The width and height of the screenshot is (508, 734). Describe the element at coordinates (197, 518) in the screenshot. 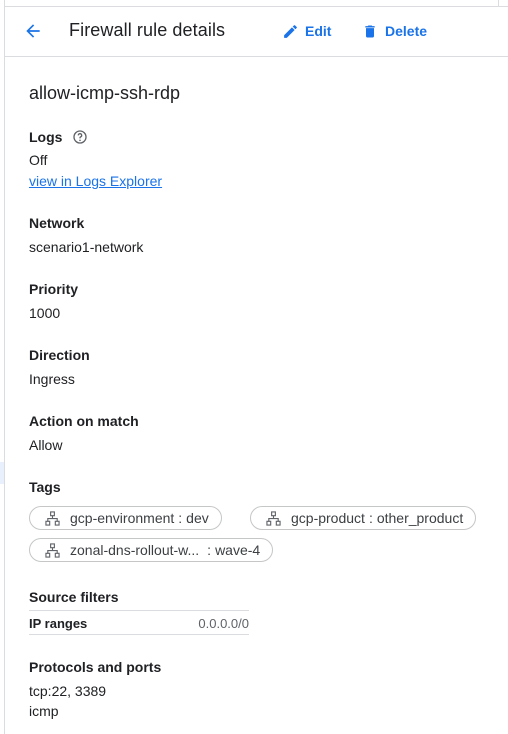

I see `tag-value: dev` at that location.